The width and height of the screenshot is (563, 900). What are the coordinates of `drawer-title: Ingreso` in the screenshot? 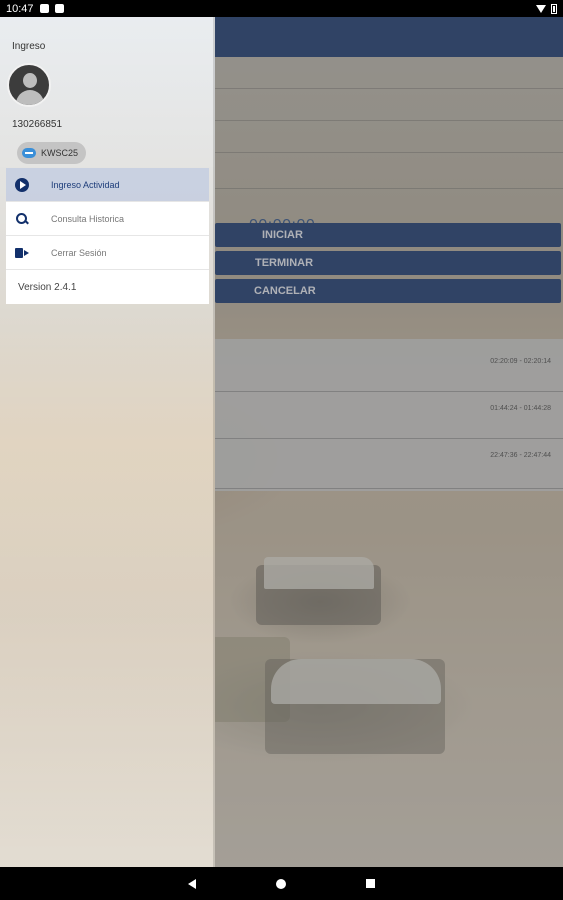 It's located at (29, 46).